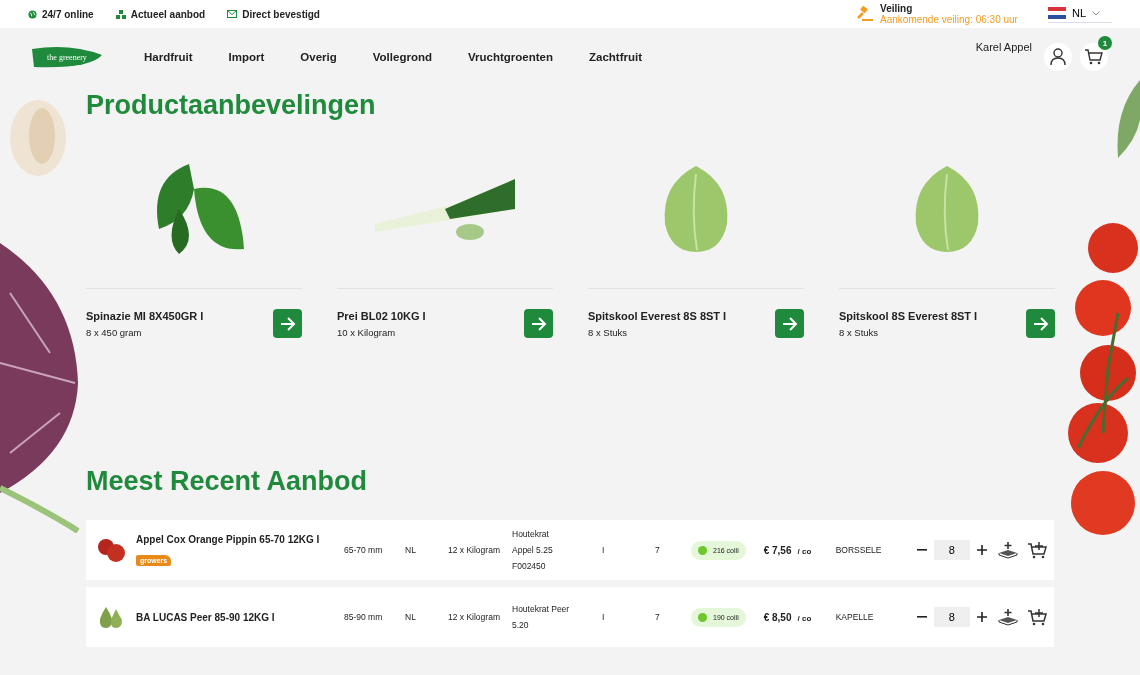 Image resolution: width=1140 pixels, height=675 pixels. I want to click on cart-button, so click(1094, 57).